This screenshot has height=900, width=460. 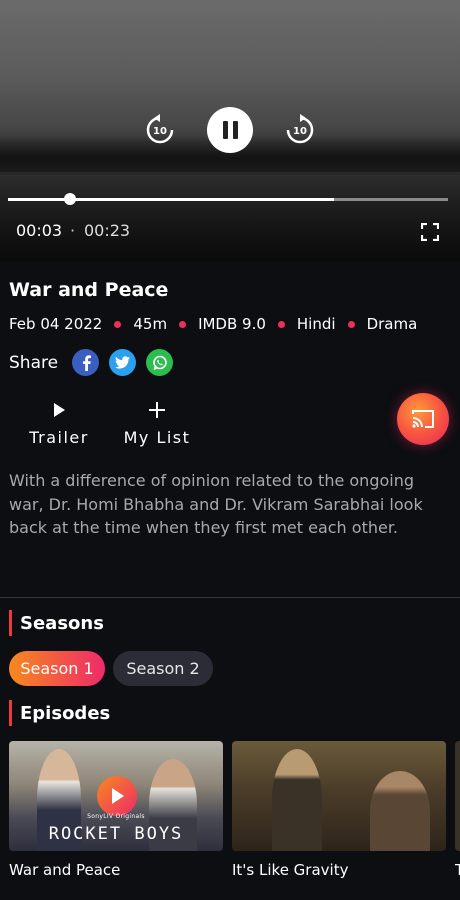 What do you see at coordinates (230, 217) in the screenshot?
I see `sea-image` at bounding box center [230, 217].